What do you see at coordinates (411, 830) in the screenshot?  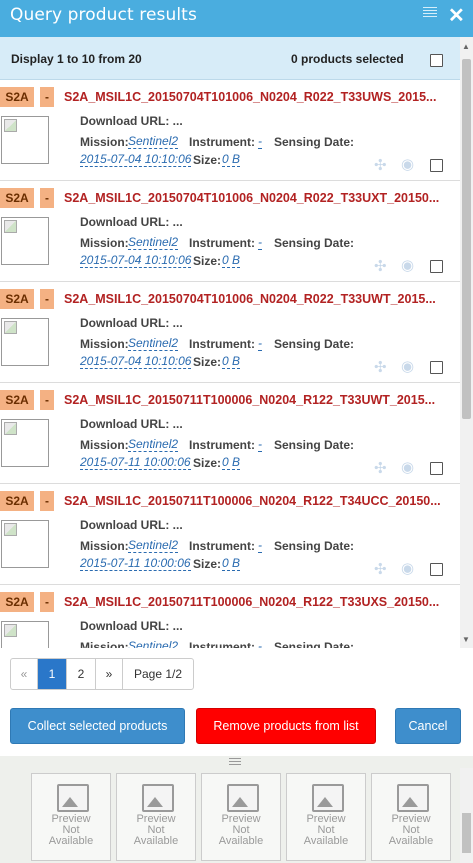 I see `preview-text: Preview Not Available` at bounding box center [411, 830].